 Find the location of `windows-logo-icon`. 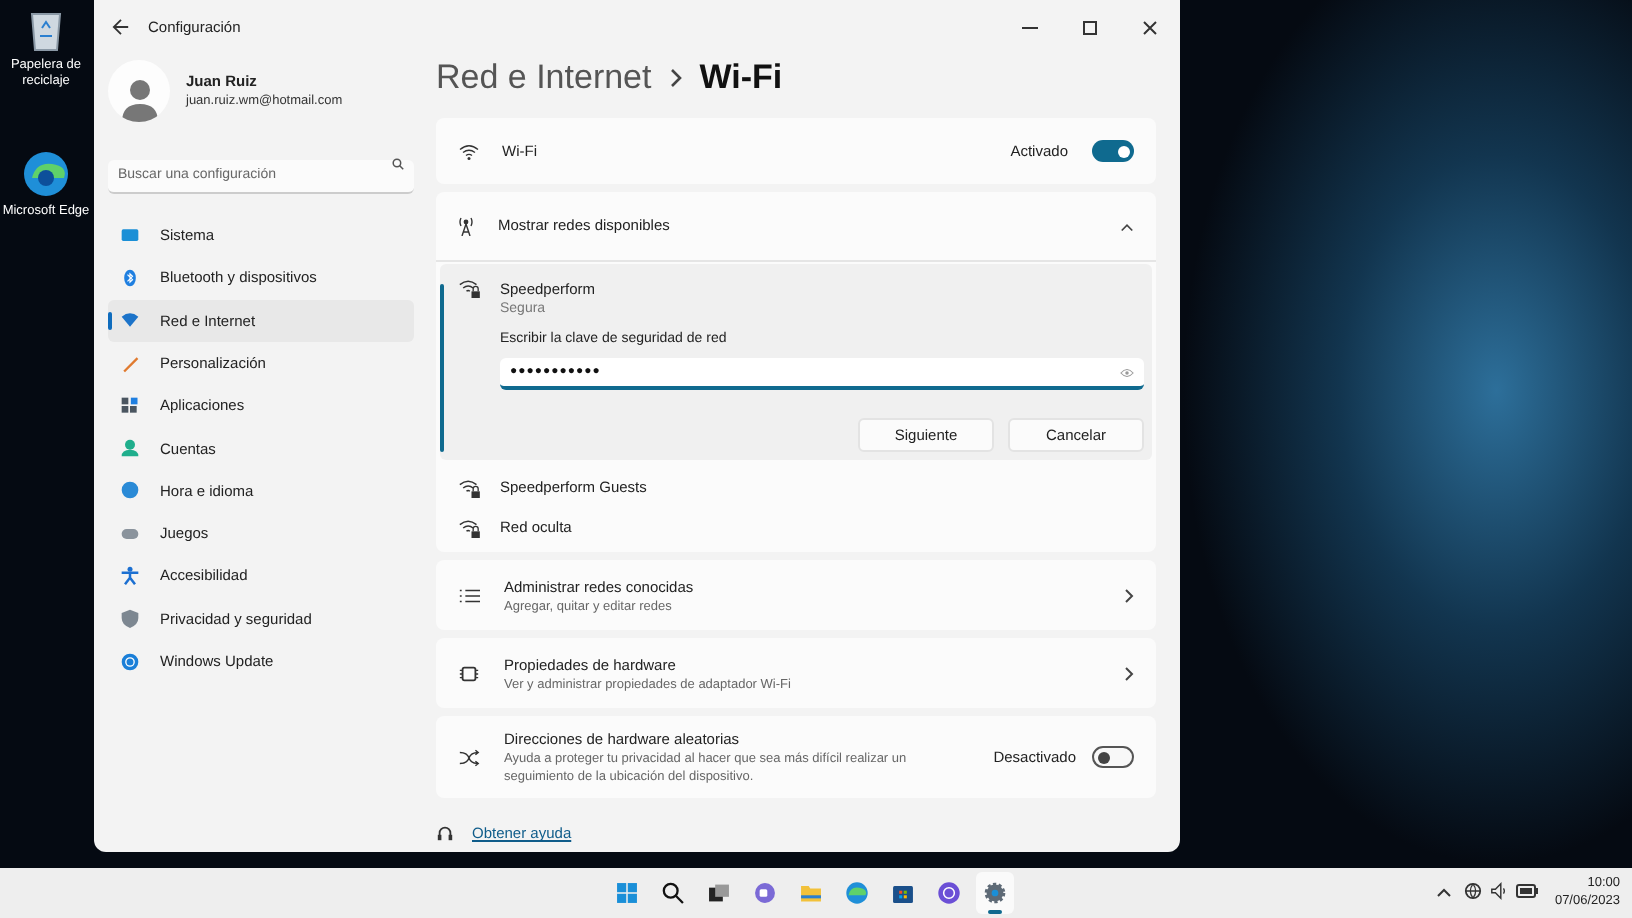

windows-logo-icon is located at coordinates (627, 893).